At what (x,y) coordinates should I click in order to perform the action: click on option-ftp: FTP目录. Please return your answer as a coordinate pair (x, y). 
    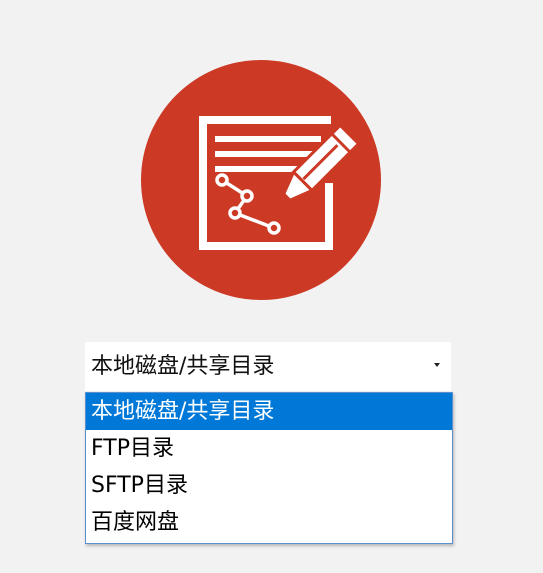
    Looking at the image, I should click on (269, 448).